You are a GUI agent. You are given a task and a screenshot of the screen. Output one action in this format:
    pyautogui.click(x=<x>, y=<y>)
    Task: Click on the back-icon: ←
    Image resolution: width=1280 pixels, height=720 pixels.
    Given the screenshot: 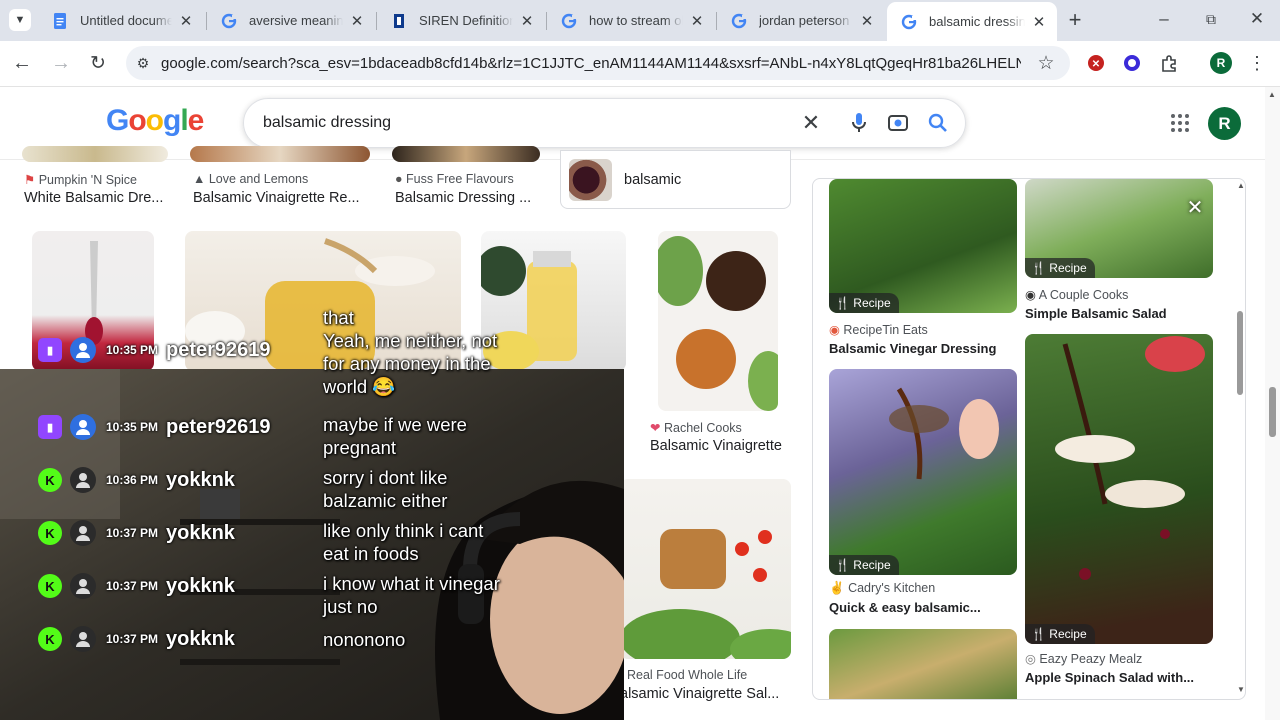 What is the action you would take?
    pyautogui.click(x=22, y=63)
    